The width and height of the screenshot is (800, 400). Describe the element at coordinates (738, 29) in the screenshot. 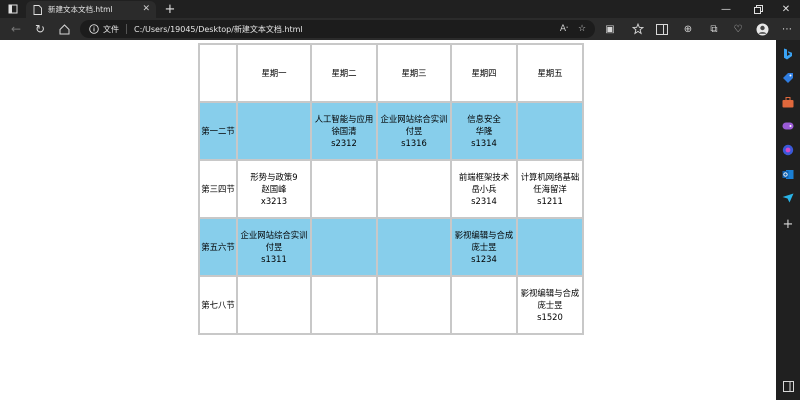

I see `browser-essentials-icon: ♡` at that location.